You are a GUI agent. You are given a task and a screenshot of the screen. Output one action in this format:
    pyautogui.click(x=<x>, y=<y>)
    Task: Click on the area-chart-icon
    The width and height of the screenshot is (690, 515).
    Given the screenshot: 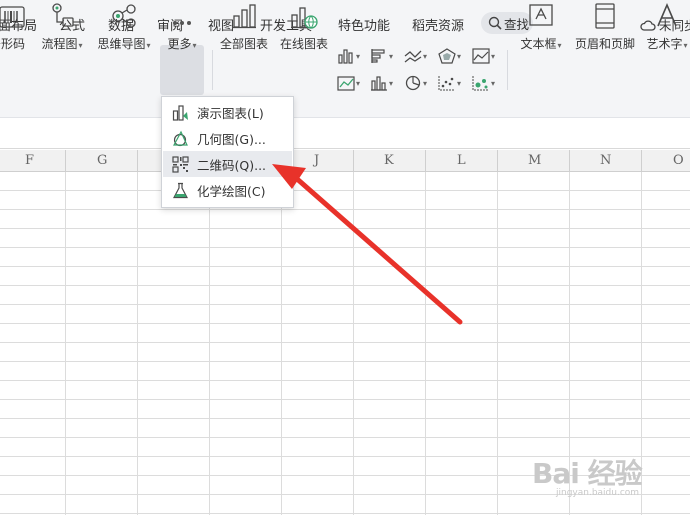 What is the action you would take?
    pyautogui.click(x=481, y=56)
    